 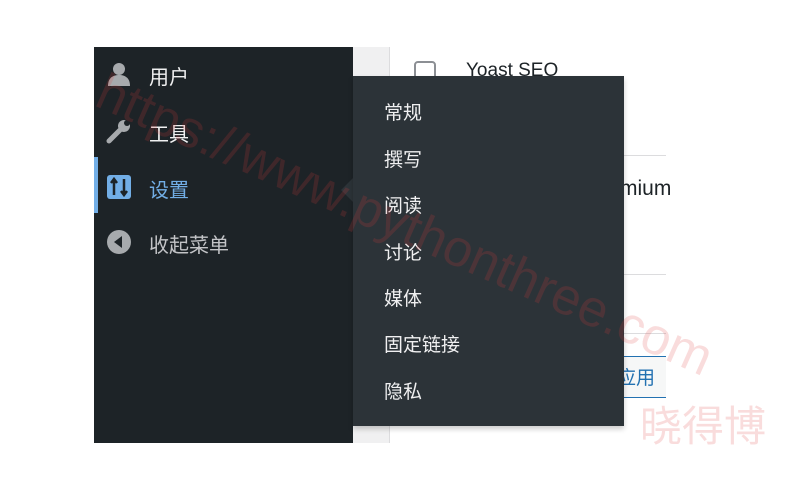 I want to click on flyout-arrow, so click(x=347, y=190).